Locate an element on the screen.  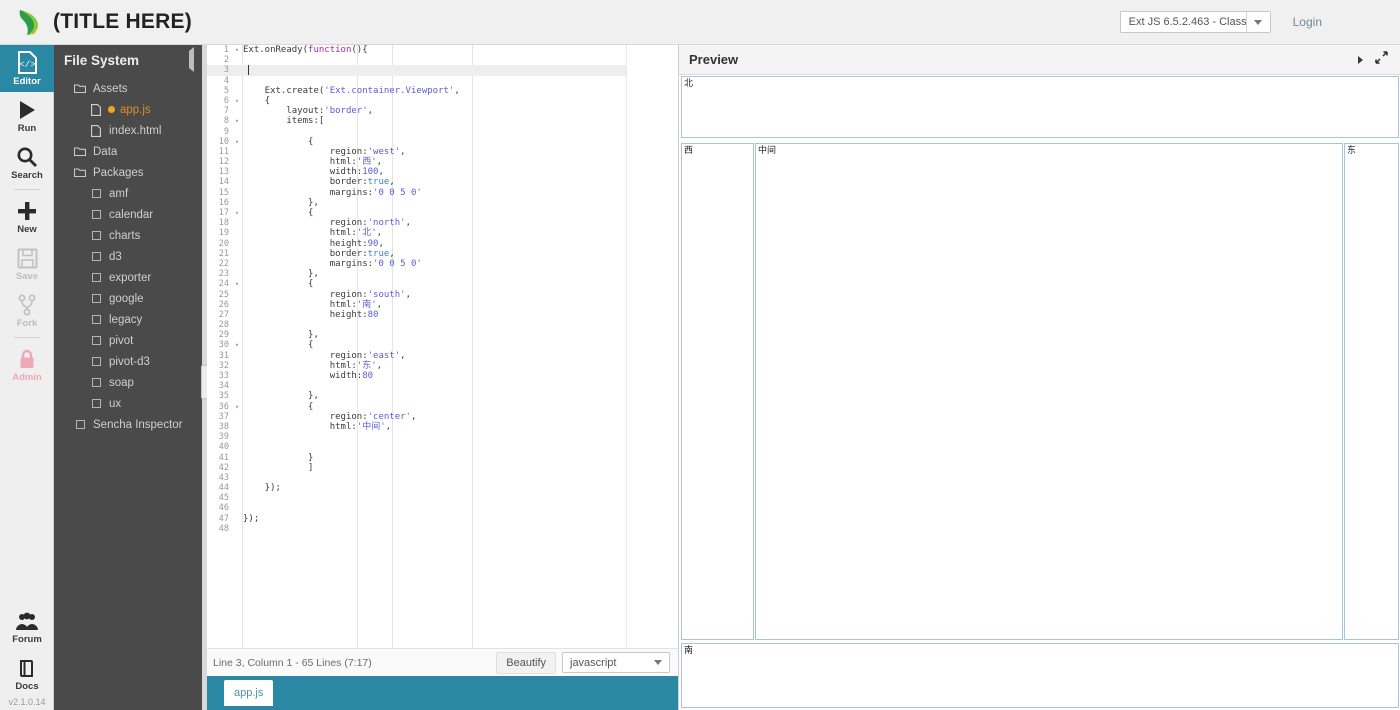
rail-item-forum: Forum is located at coordinates (27, 626).